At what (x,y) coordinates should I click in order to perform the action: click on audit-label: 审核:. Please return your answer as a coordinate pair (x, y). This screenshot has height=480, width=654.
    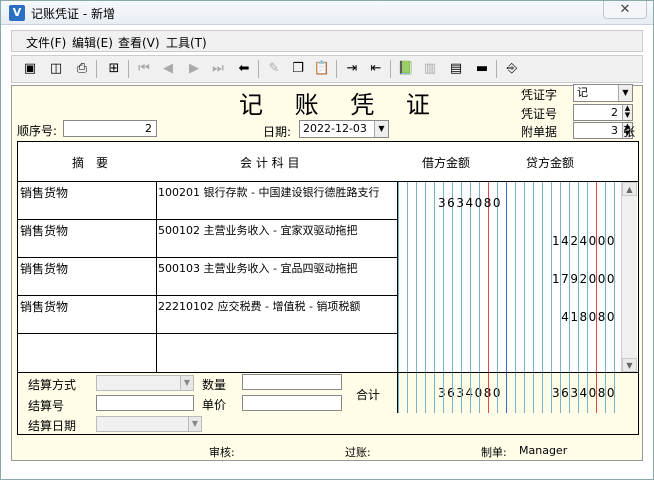
    Looking at the image, I should click on (222, 452).